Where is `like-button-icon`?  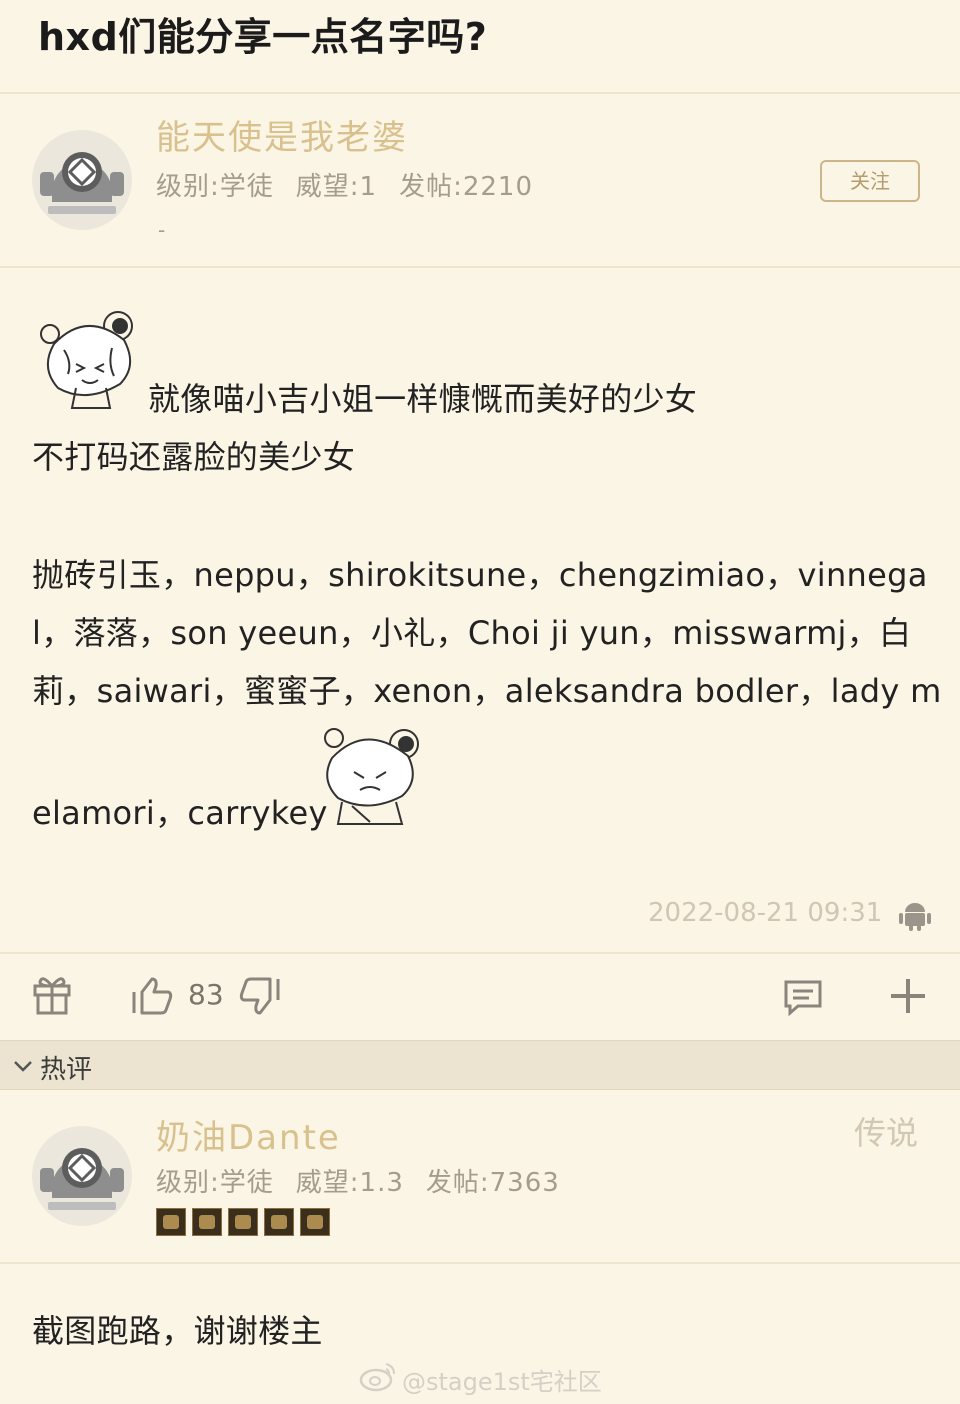 like-button-icon is located at coordinates (152, 996).